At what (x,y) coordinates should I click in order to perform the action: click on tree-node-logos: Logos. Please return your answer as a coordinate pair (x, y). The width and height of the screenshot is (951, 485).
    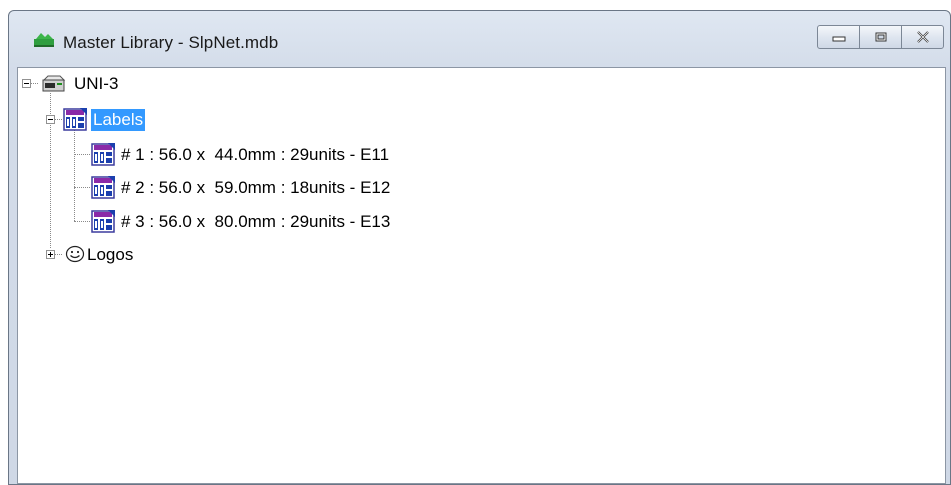
    Looking at the image, I should click on (110, 255).